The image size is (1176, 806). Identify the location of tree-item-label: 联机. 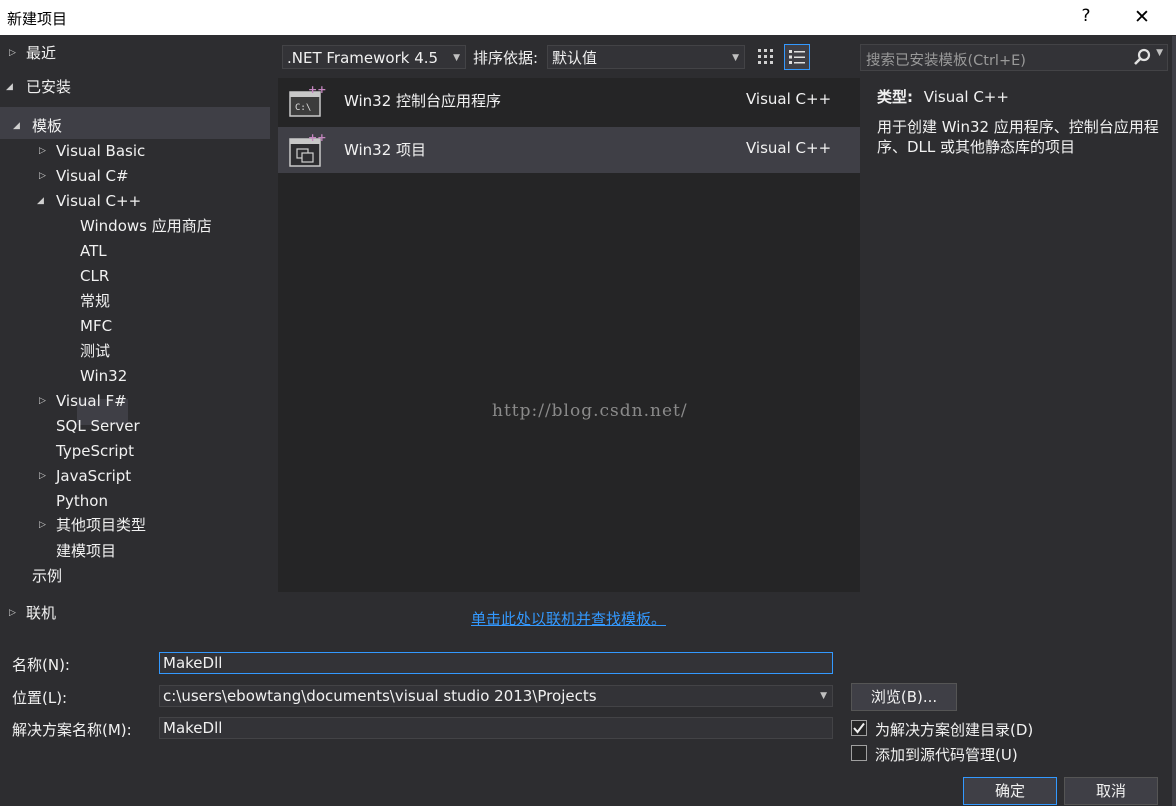
(41, 613).